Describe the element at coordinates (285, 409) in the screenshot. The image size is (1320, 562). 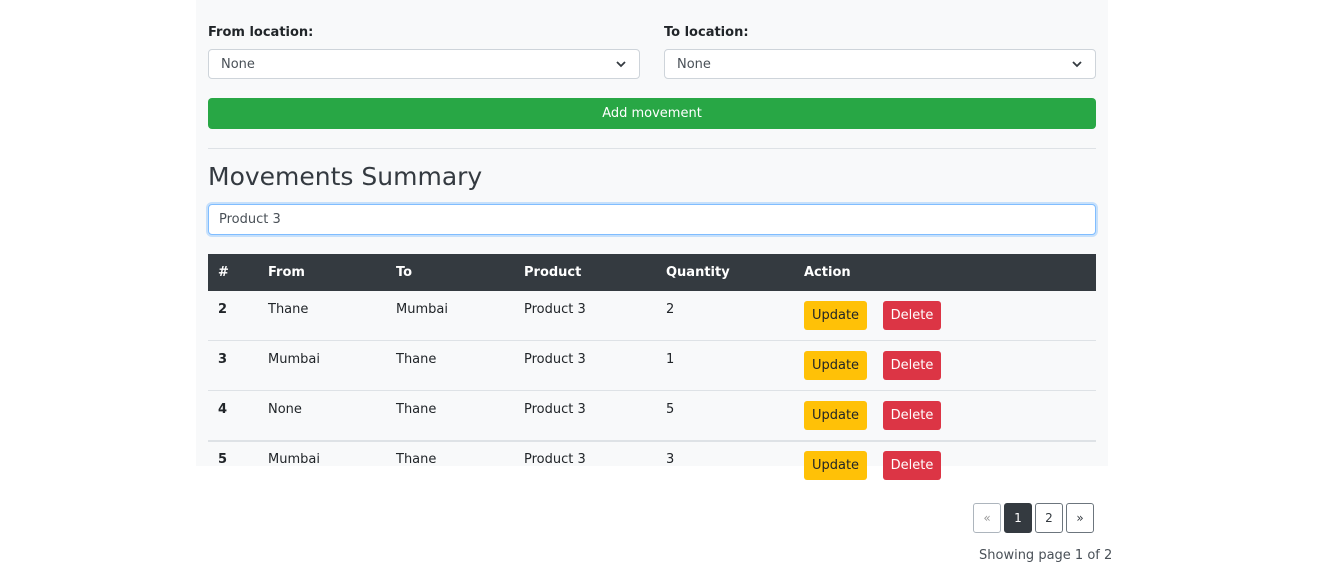
I see `row-from: None` at that location.